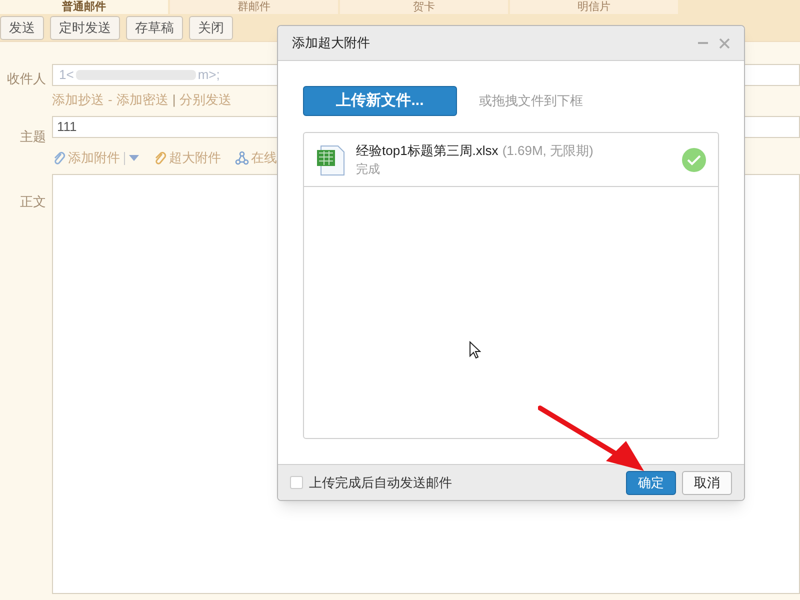 Image resolution: width=800 pixels, height=600 pixels. What do you see at coordinates (331, 43) in the screenshot?
I see `dialog-title: 添加超大附件` at bounding box center [331, 43].